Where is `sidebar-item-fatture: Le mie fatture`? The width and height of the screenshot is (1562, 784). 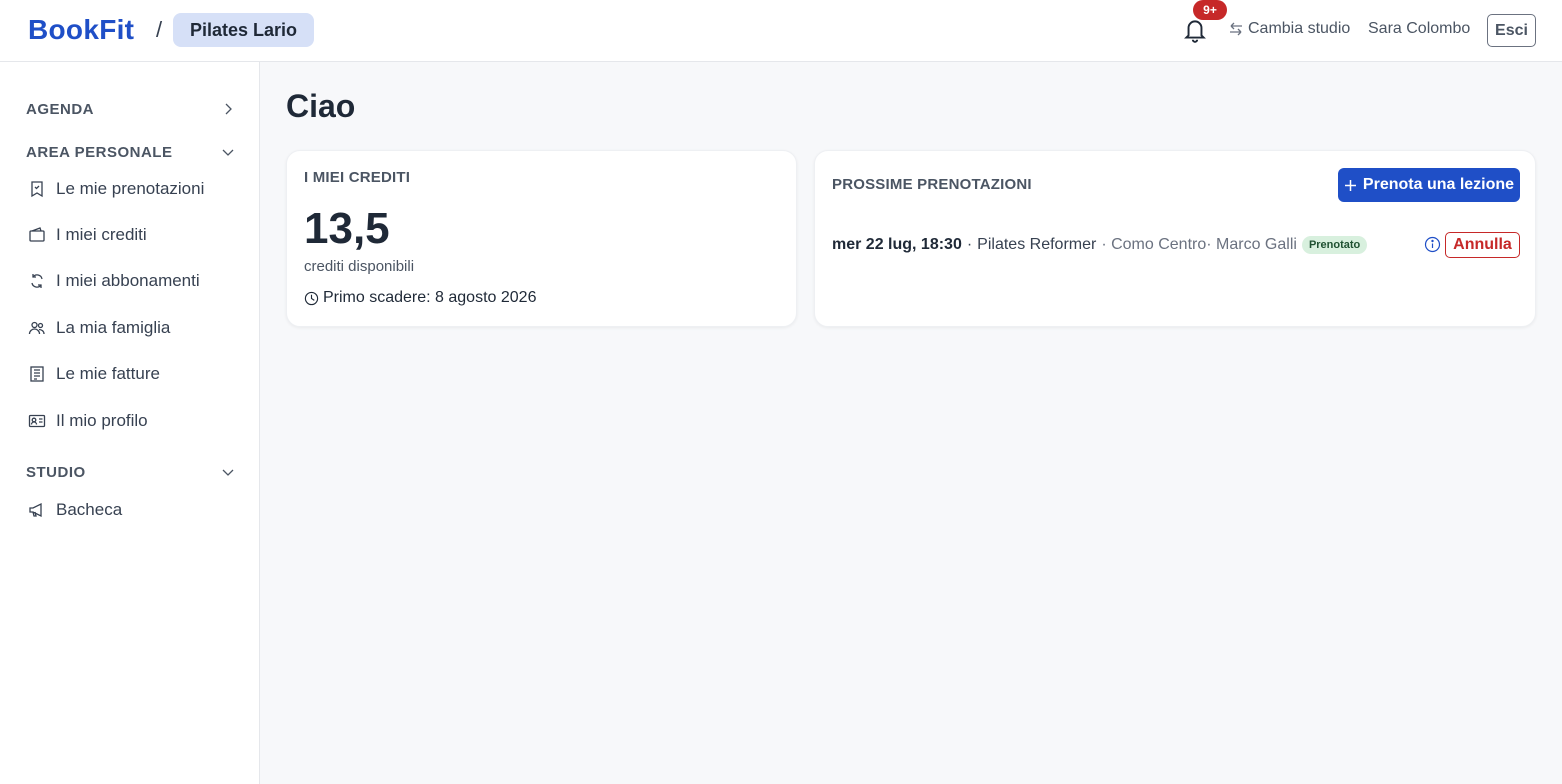 sidebar-item-fatture: Le mie fatture is located at coordinates (138, 374).